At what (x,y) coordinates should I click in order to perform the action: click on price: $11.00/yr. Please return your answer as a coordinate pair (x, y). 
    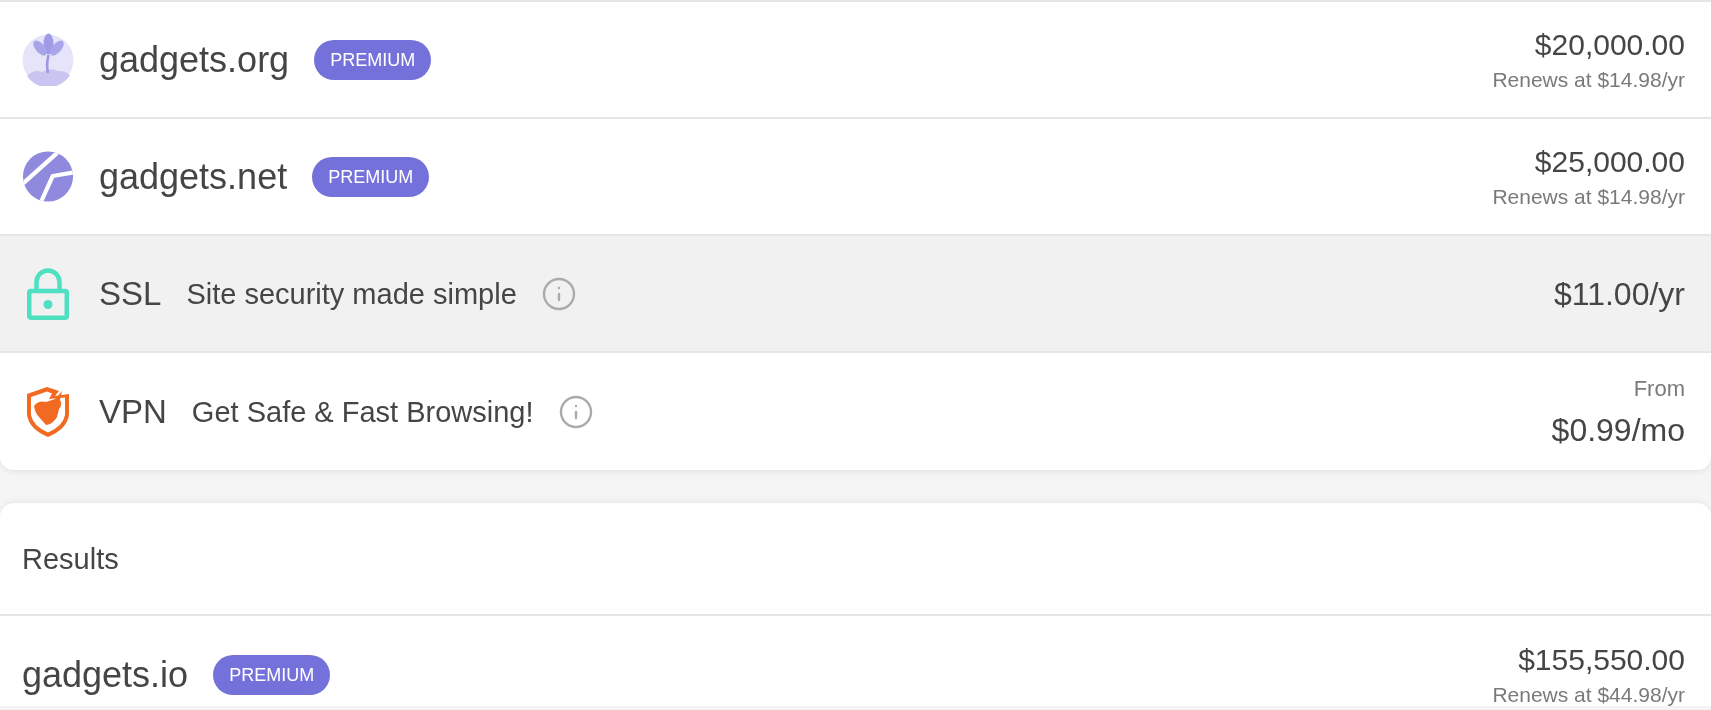
    Looking at the image, I should click on (1619, 293).